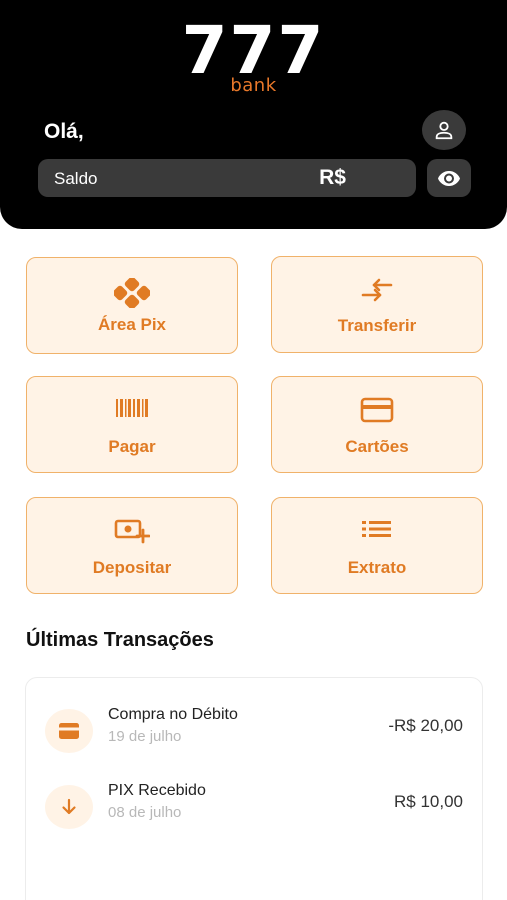 The width and height of the screenshot is (507, 900). Describe the element at coordinates (254, 732) in the screenshot. I see `transaction-row: Compra no Débito 19 de julho -R$ 20,00` at that location.